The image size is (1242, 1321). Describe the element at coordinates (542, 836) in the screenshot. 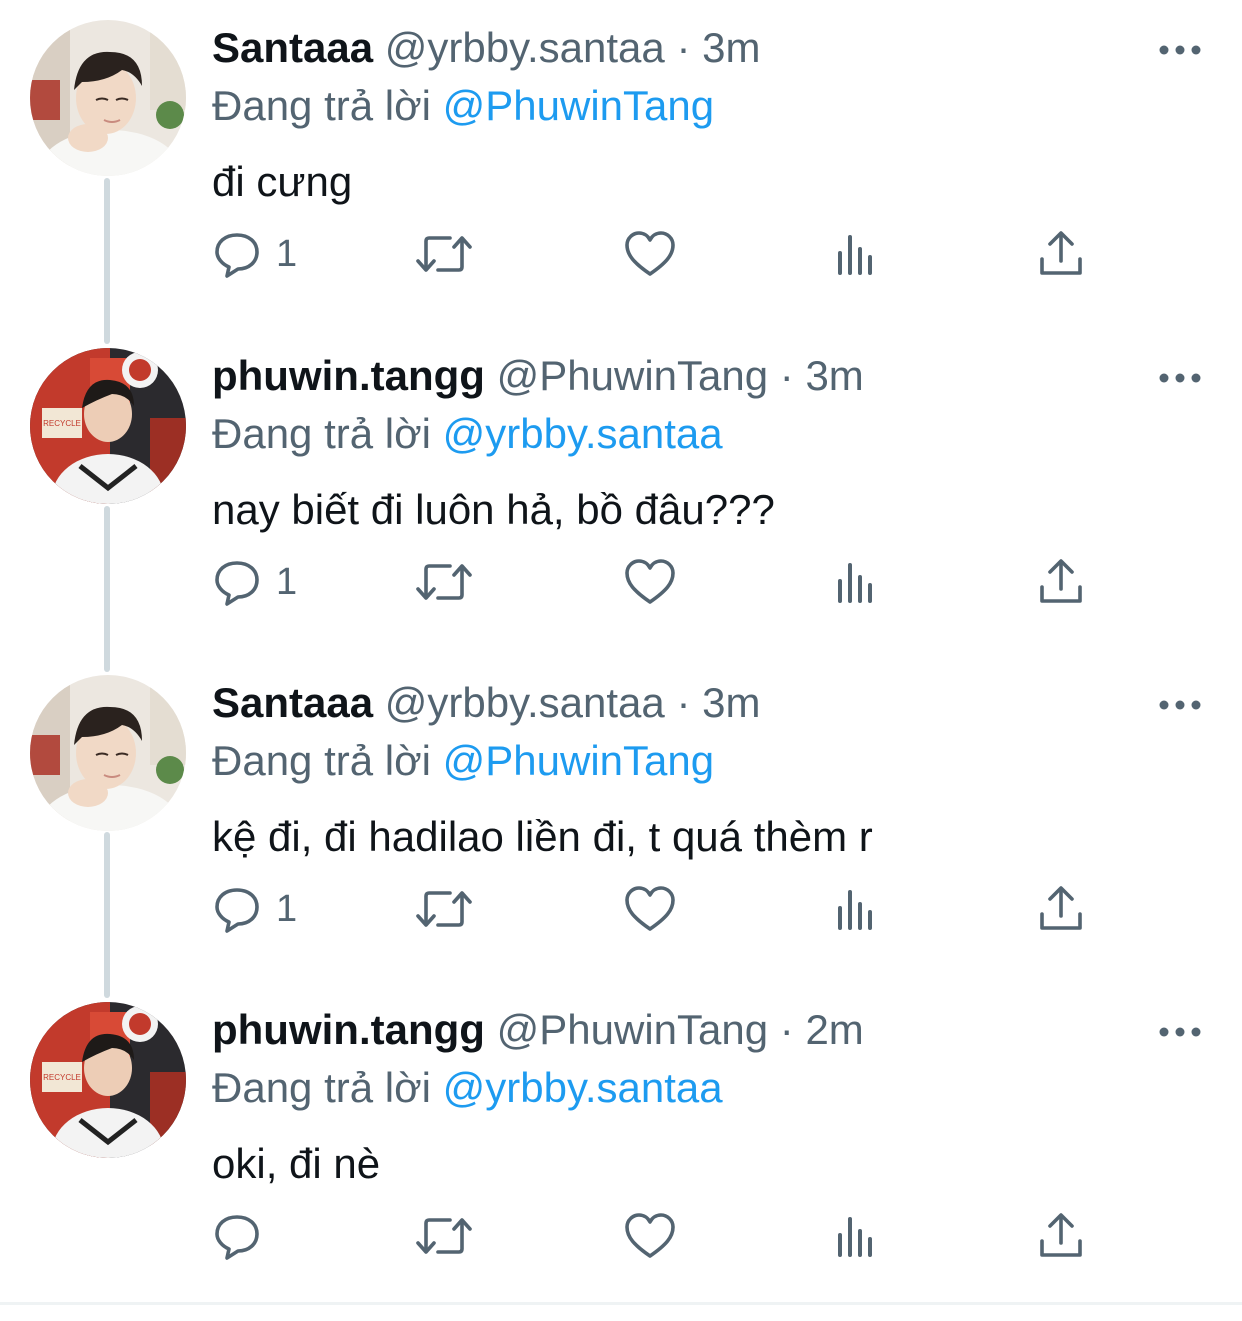

I see `tweet-text: kệ đi, đi hadilao liền đi, t quá thèm r` at that location.